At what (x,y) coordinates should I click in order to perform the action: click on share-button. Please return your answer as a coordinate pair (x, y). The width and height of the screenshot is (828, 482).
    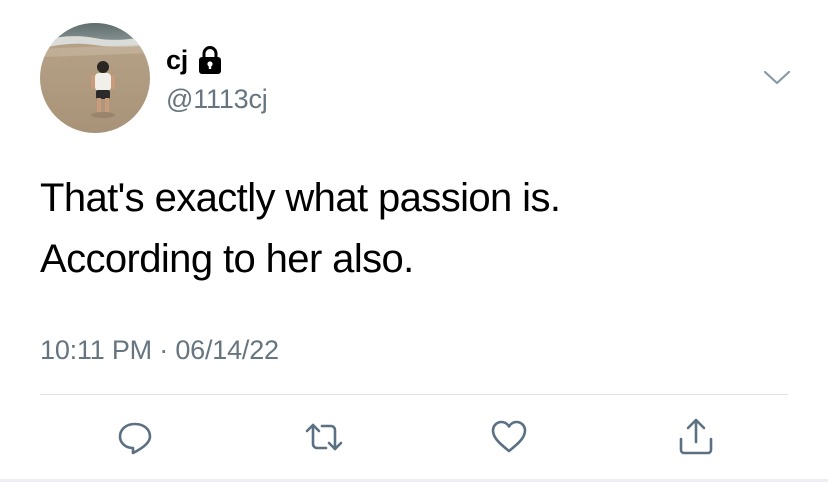
    Looking at the image, I should click on (696, 437).